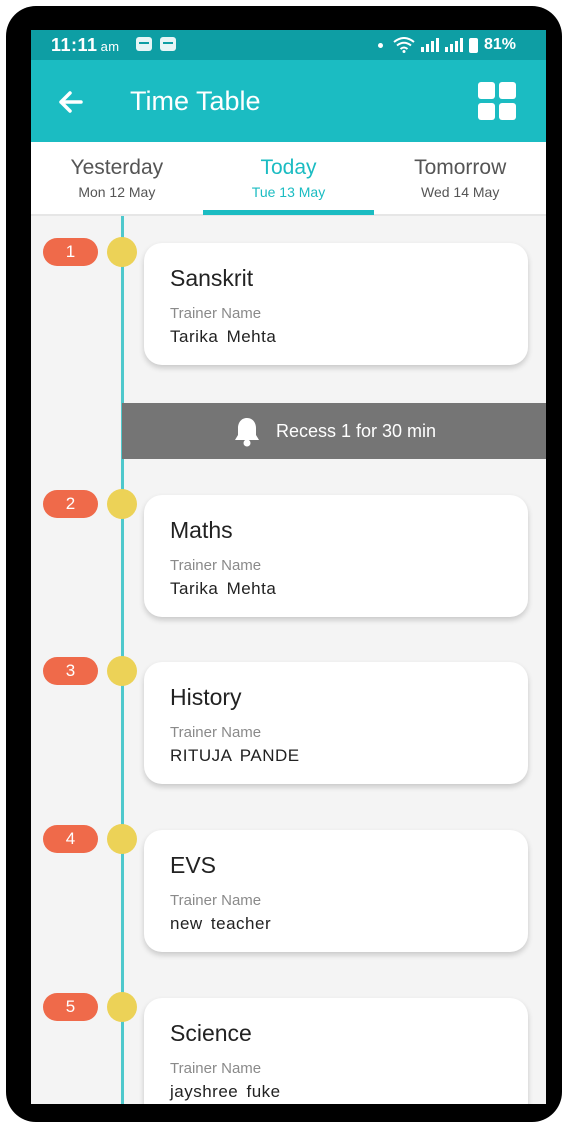  I want to click on back-button, so click(71, 102).